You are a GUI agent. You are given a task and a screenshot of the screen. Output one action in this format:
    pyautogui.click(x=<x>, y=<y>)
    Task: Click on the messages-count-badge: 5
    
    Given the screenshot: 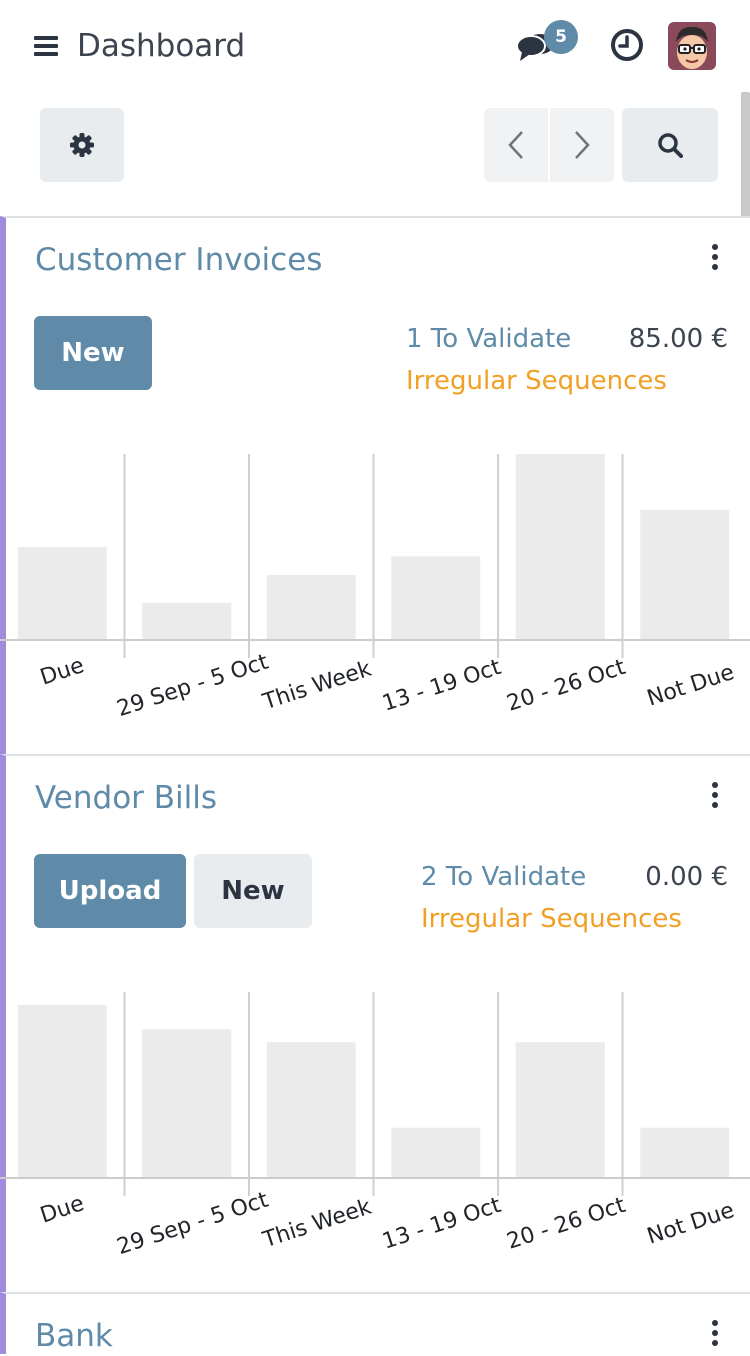 What is the action you would take?
    pyautogui.click(x=561, y=37)
    